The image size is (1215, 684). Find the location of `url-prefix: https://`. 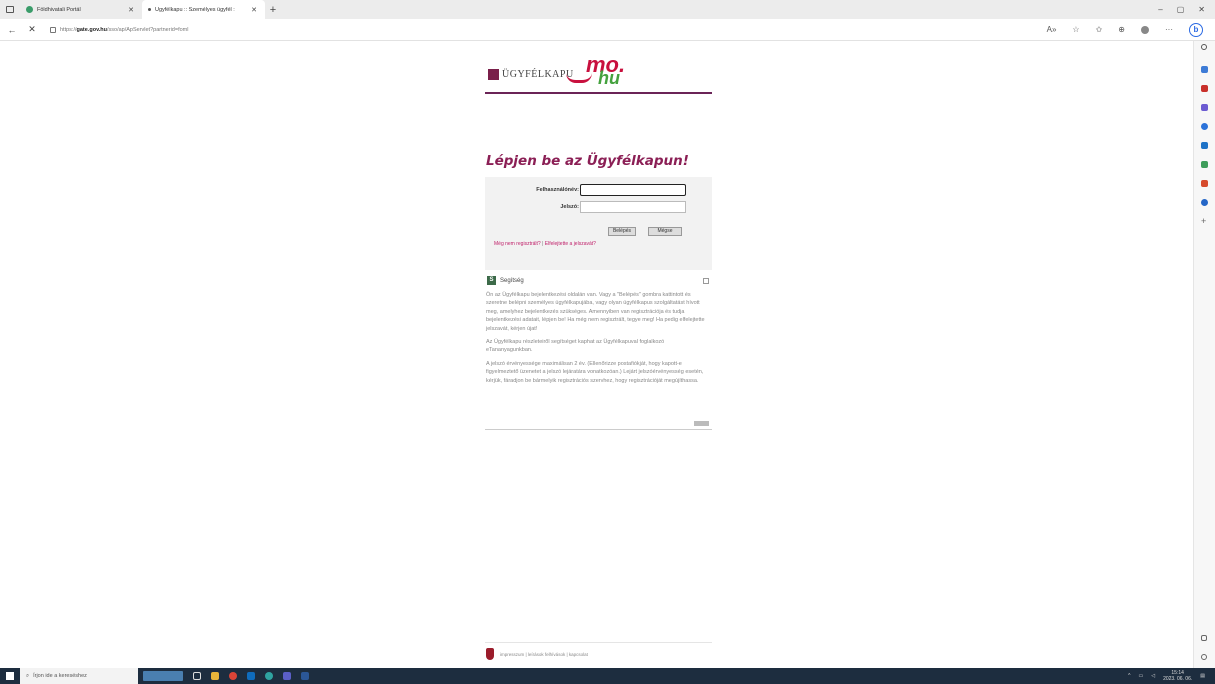

url-prefix: https:// is located at coordinates (68, 29).